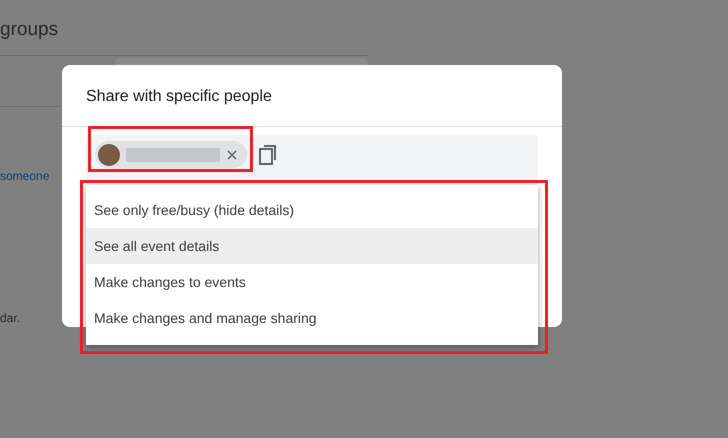 The height and width of the screenshot is (438, 728). I want to click on copy-icon, so click(268, 155).